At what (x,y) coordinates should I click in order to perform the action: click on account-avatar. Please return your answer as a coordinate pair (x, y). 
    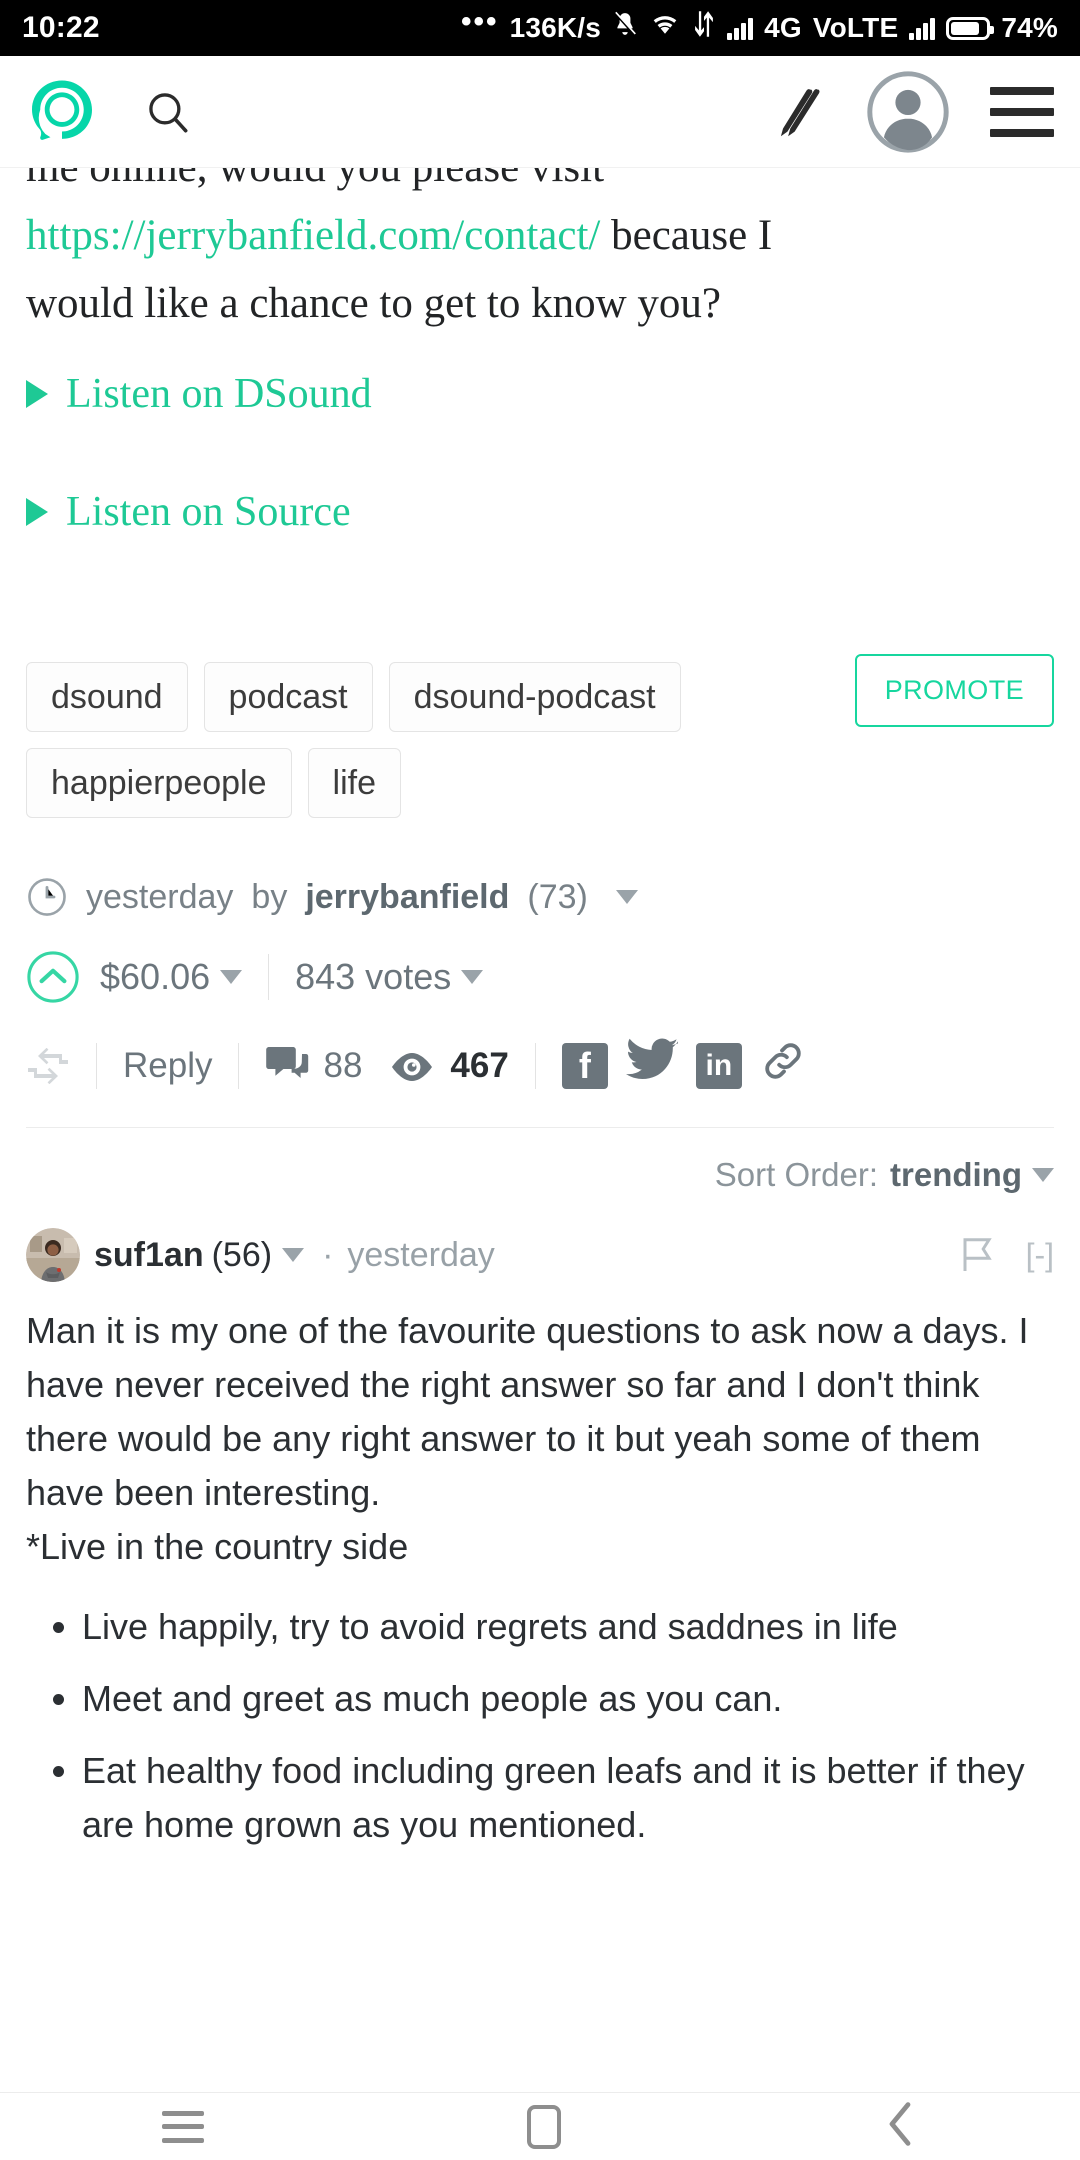
    Looking at the image, I should click on (908, 112).